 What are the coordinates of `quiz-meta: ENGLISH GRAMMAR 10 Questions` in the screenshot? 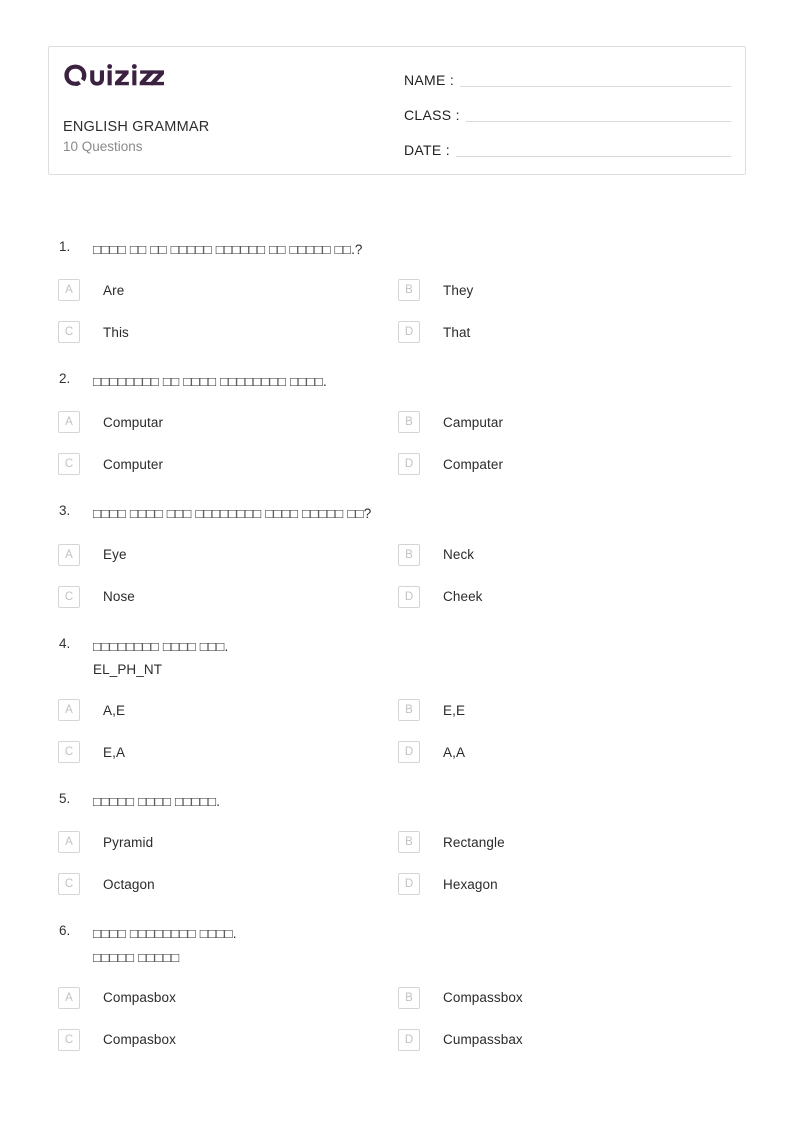 It's located at (233, 137).